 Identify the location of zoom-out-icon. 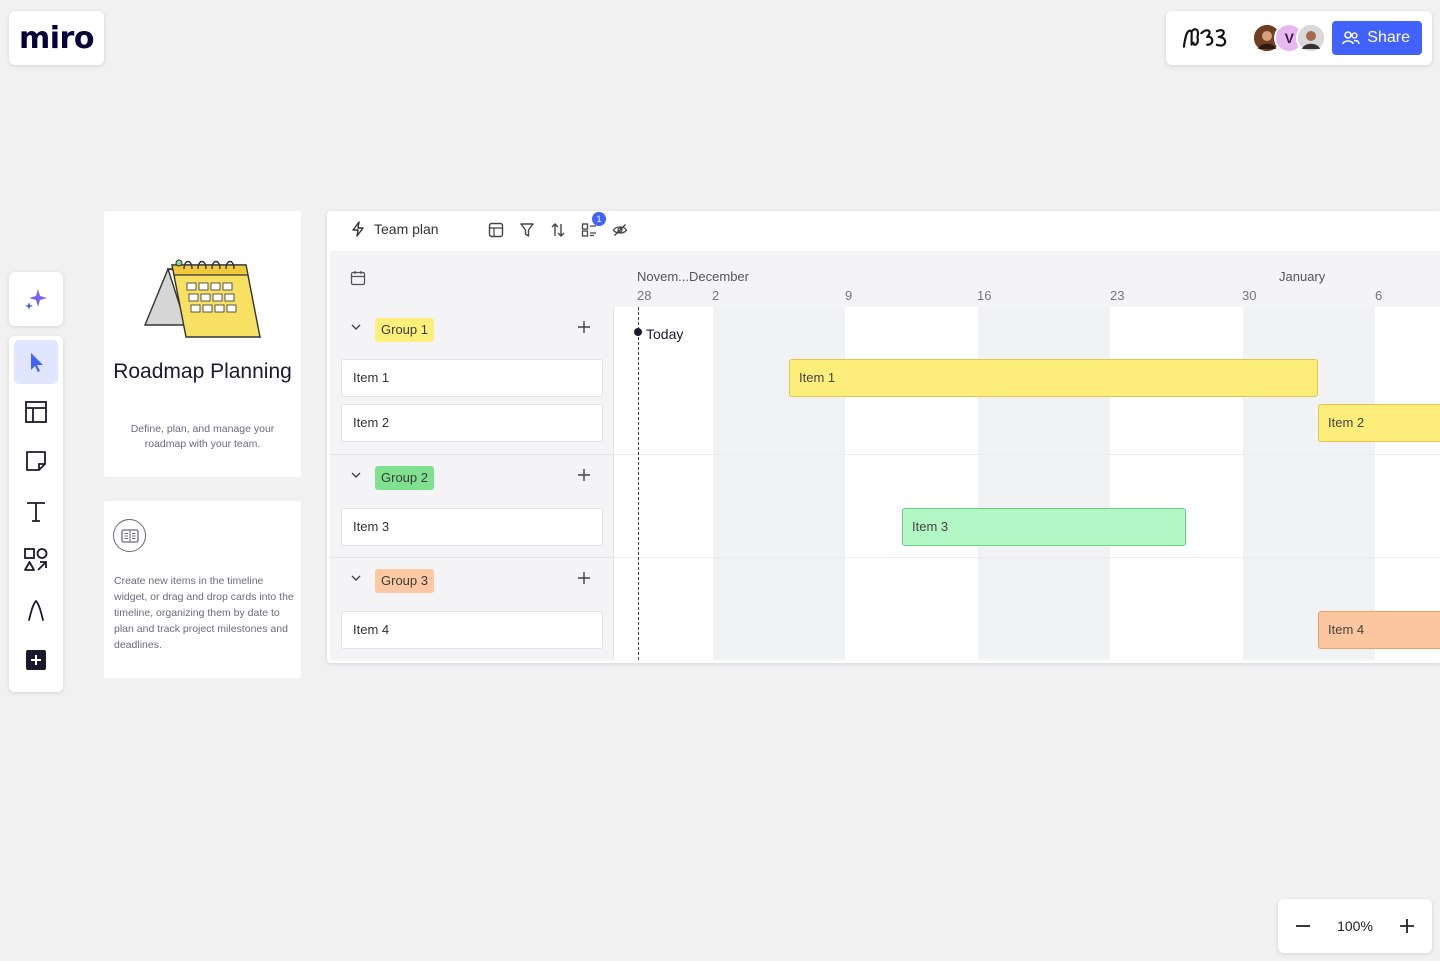
(1303, 926).